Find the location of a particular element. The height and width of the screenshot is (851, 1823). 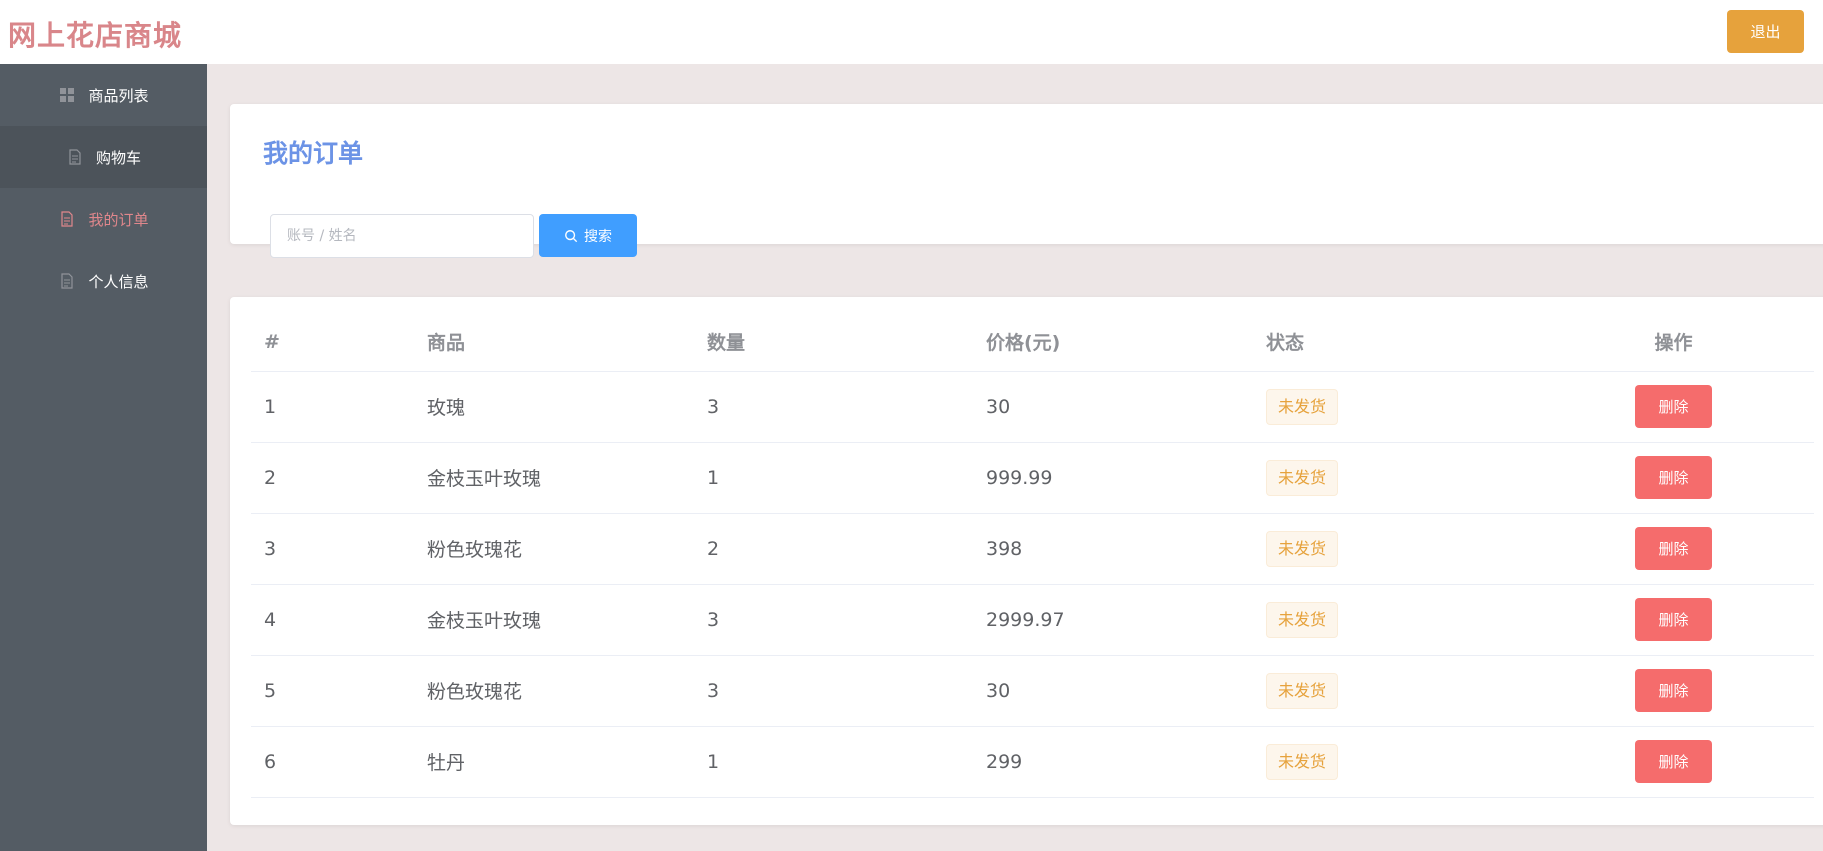

cell-index: 5 is located at coordinates (332, 691).